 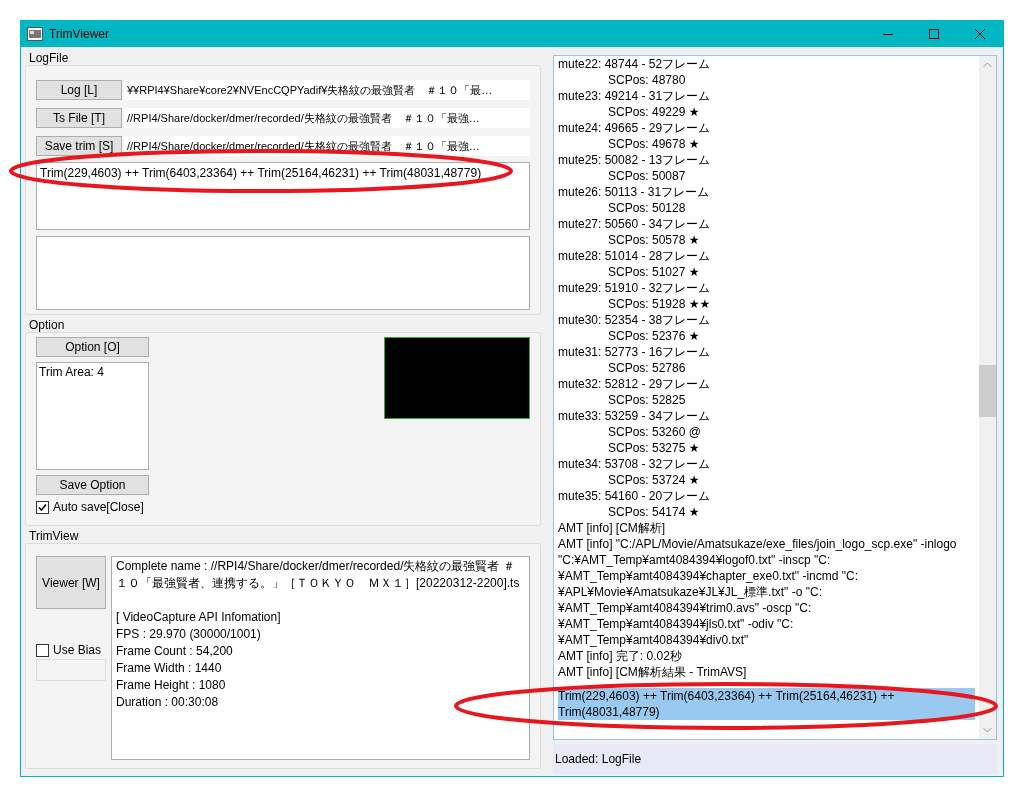 I want to click on info-line: Complete name : //RPI4/Share/docker/dmer/recorded/失格紋の最強賢者 ＃１０「最強賢者、連携する。」［ＴＯＫＹＯ ＭＸ１］[20220312-2200].ts, so click(x=318, y=575).